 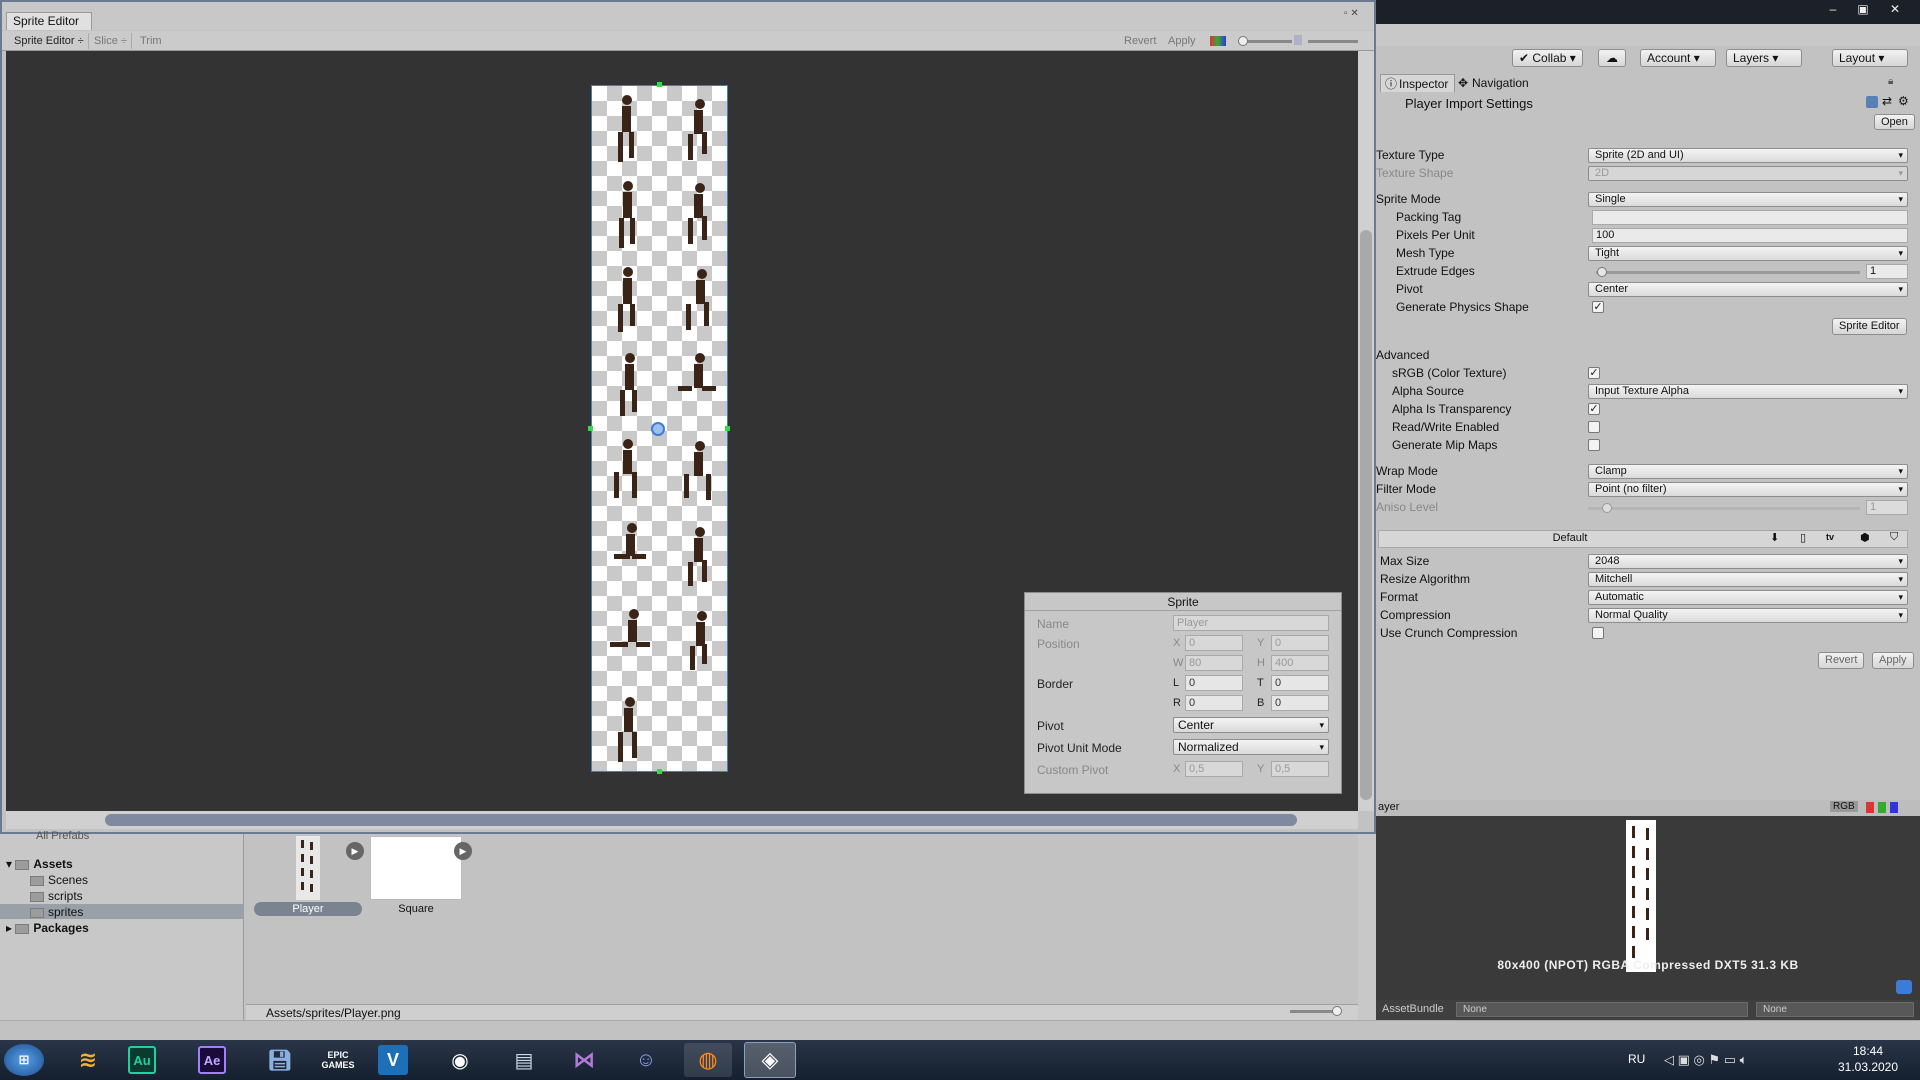 I want to click on taskbar-app-layers: ≋, so click(x=88, y=1060).